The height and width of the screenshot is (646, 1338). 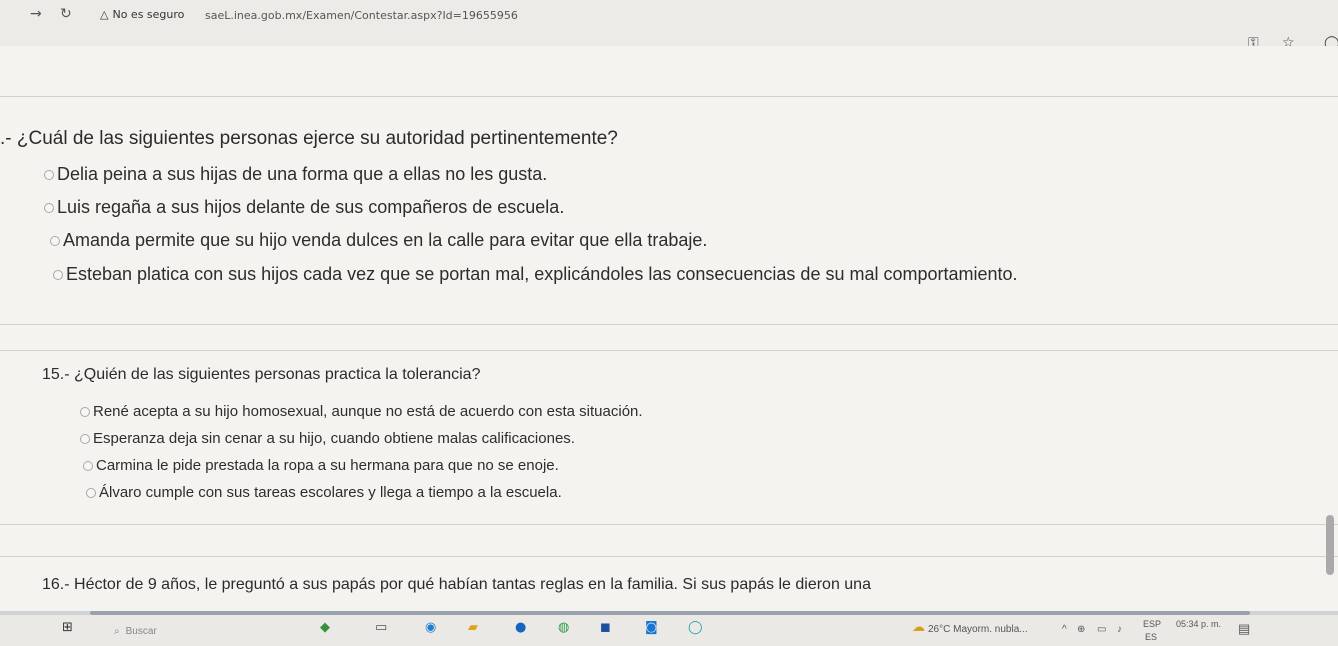 What do you see at coordinates (381, 627) in the screenshot?
I see `task-view-icon: ▭` at bounding box center [381, 627].